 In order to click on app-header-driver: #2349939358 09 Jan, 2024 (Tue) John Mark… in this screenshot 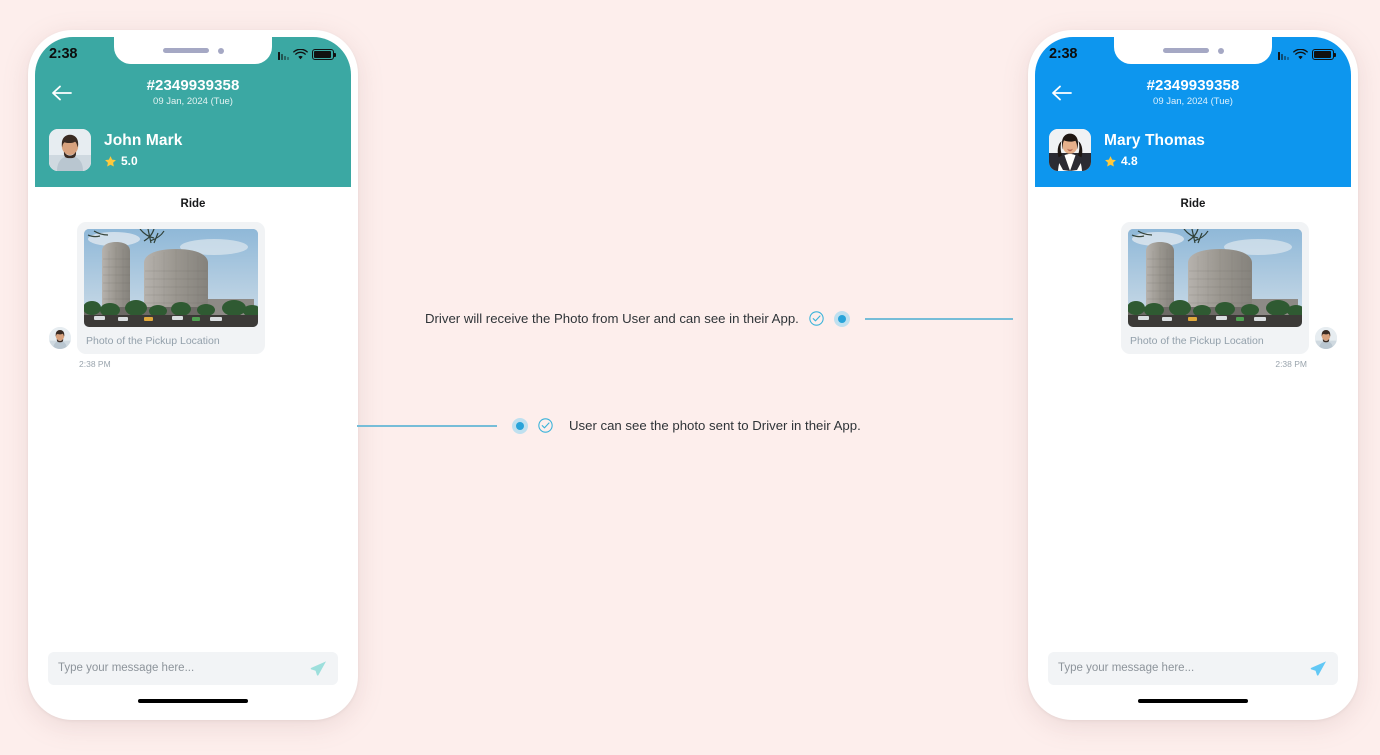, I will do `click(193, 129)`.